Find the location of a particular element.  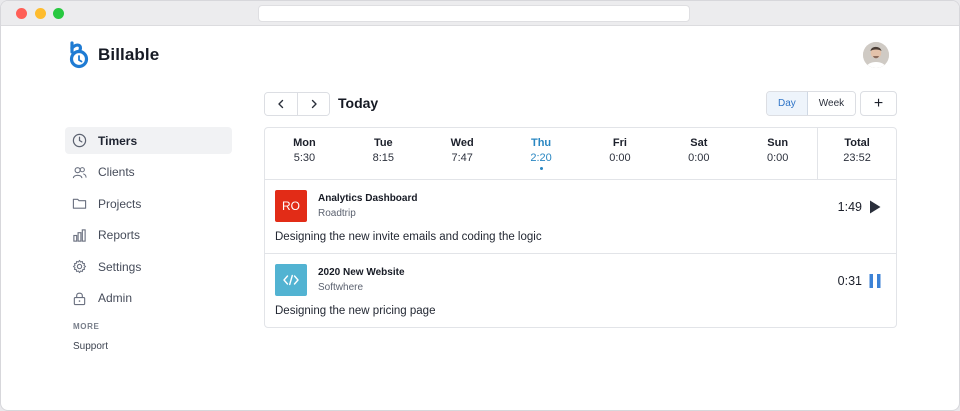

day-duration: 8:15 is located at coordinates (383, 158).